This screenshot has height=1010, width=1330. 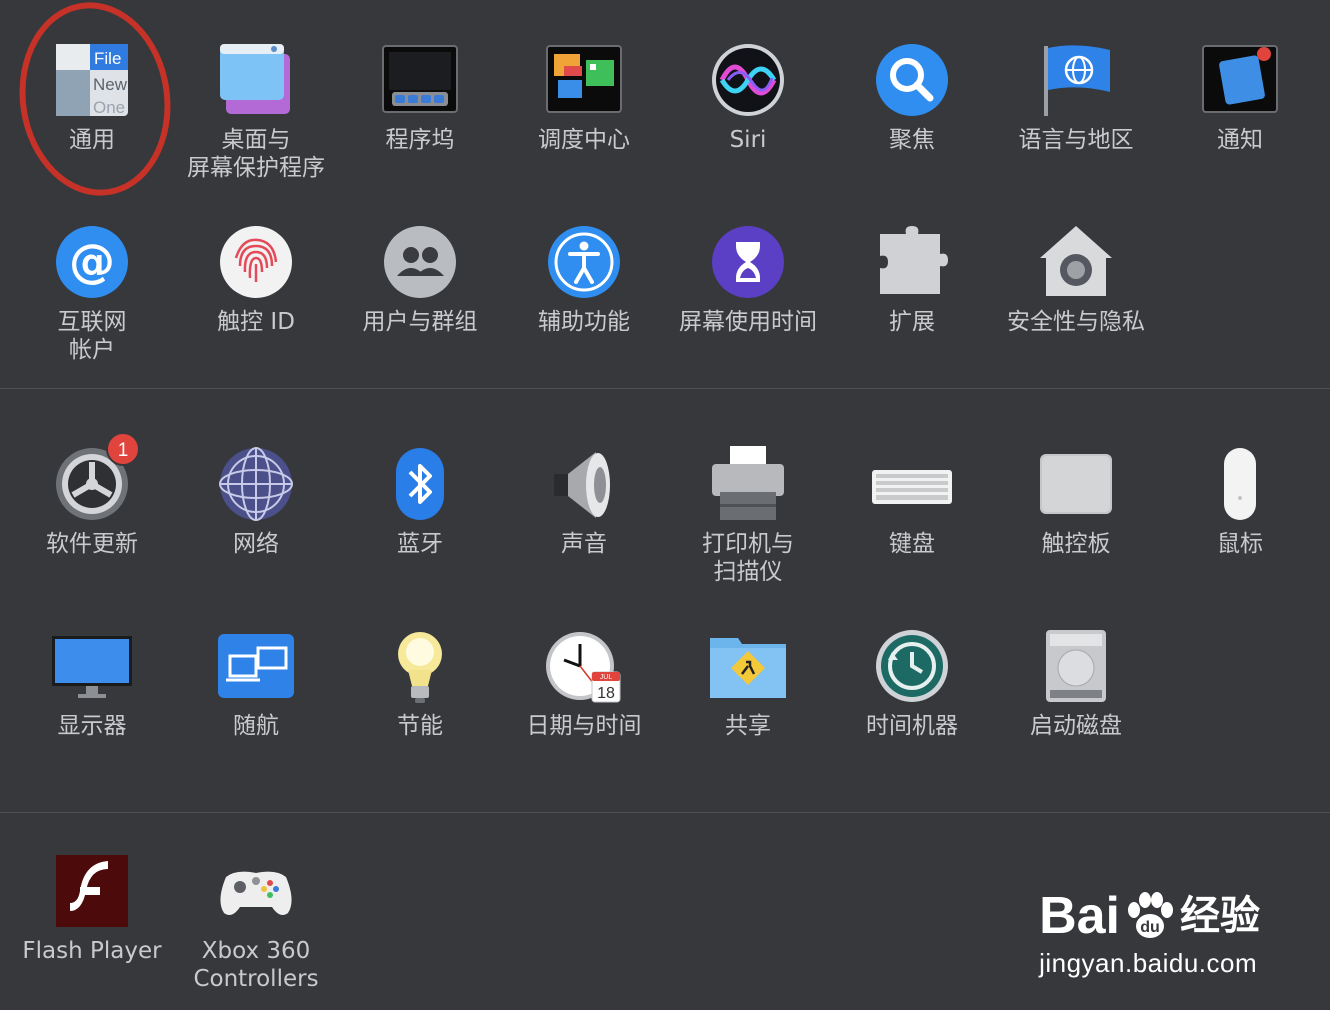 I want to click on pref-label: 触控板, so click(x=1076, y=544).